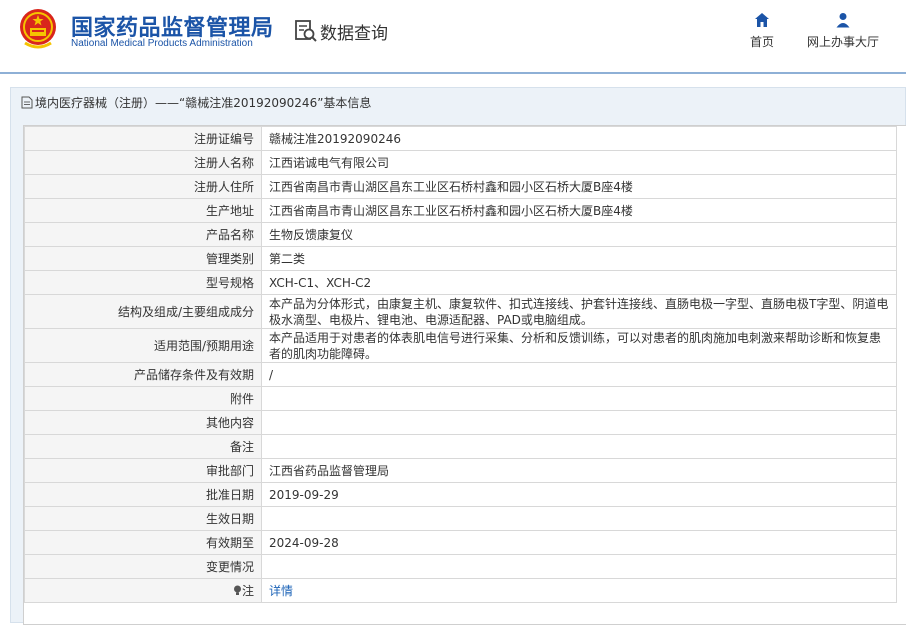 The width and height of the screenshot is (906, 625). Describe the element at coordinates (143, 234) in the screenshot. I see `field-label: 产品名称` at that location.